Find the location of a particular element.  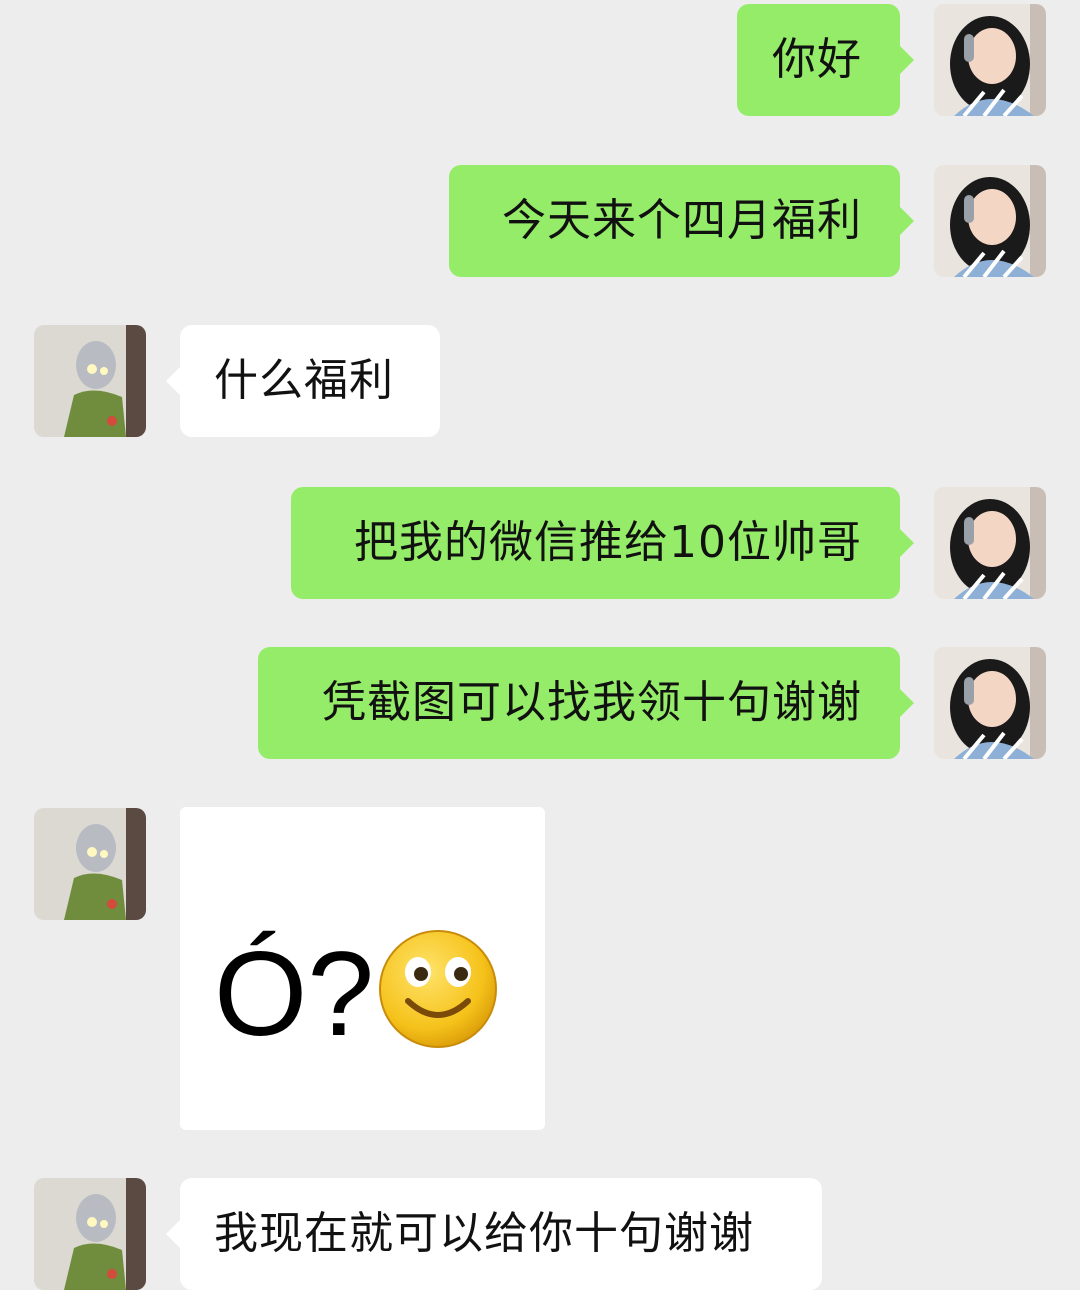

smiley-emoji-icon is located at coordinates (438, 989).